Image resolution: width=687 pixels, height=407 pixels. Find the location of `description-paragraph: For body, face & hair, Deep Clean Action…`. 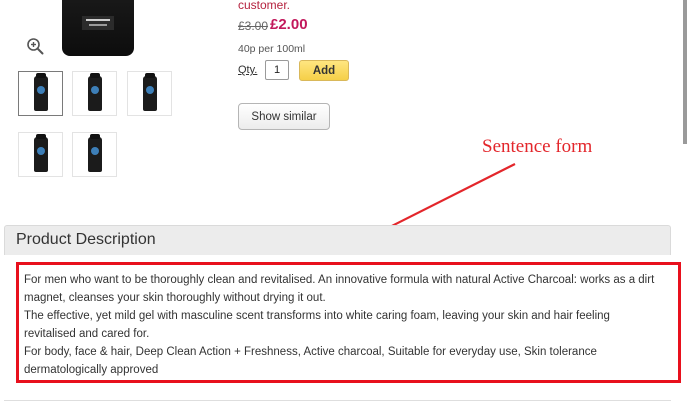

description-paragraph: For body, face & hair, Deep Clean Action… is located at coordinates (310, 361).